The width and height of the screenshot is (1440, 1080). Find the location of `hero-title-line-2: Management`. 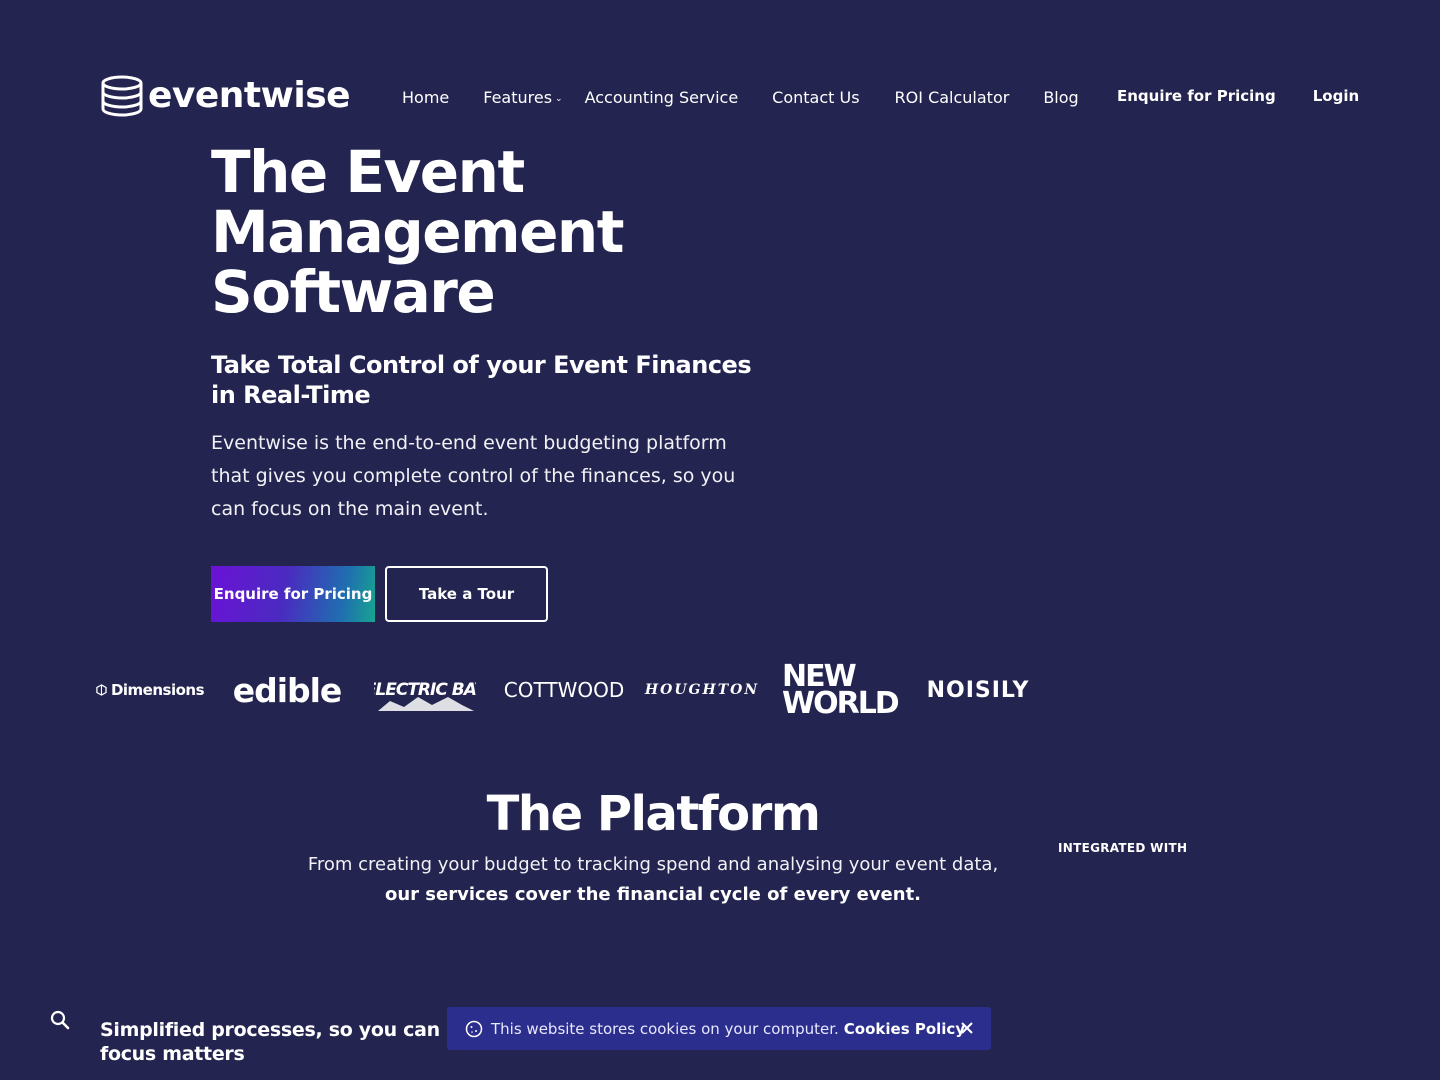

hero-title-line-2: Management is located at coordinates (417, 232).